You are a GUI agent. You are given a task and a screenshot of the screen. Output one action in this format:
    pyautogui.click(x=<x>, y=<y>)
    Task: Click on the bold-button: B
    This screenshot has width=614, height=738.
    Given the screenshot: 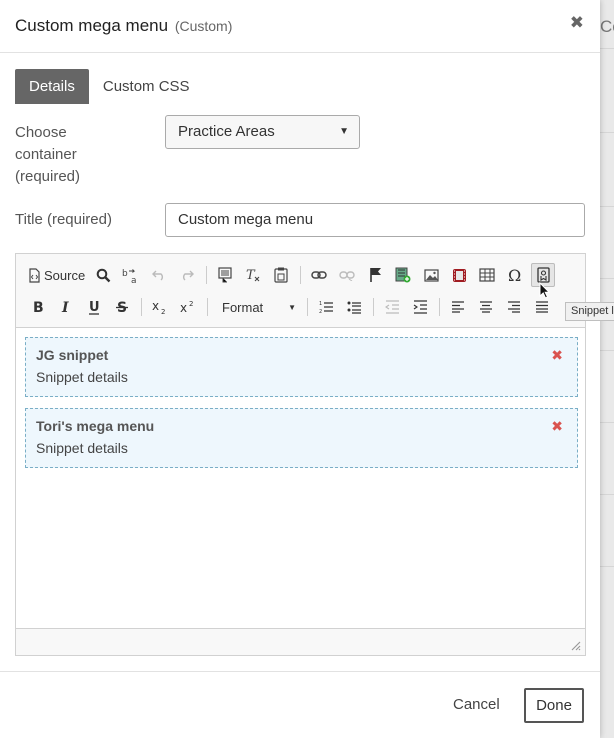 What is the action you would take?
    pyautogui.click(x=38, y=307)
    